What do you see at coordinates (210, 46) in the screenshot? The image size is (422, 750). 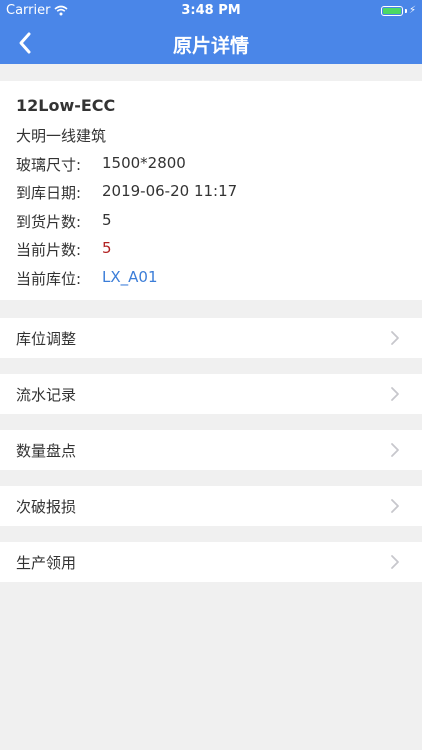 I see `page-title: 原片详情` at bounding box center [210, 46].